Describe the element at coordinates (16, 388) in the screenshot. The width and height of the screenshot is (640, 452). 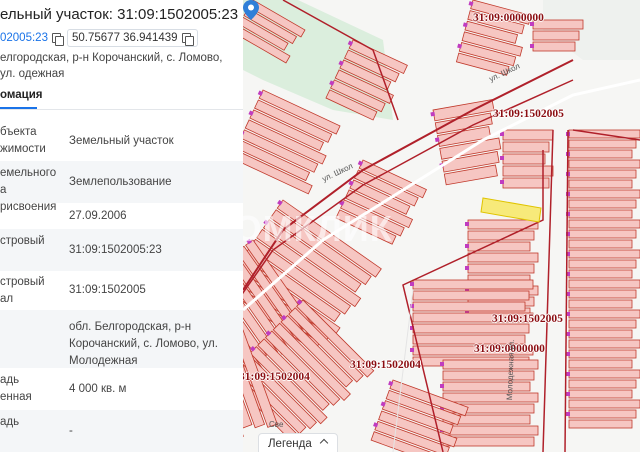
I see `property-label: адь енная` at that location.